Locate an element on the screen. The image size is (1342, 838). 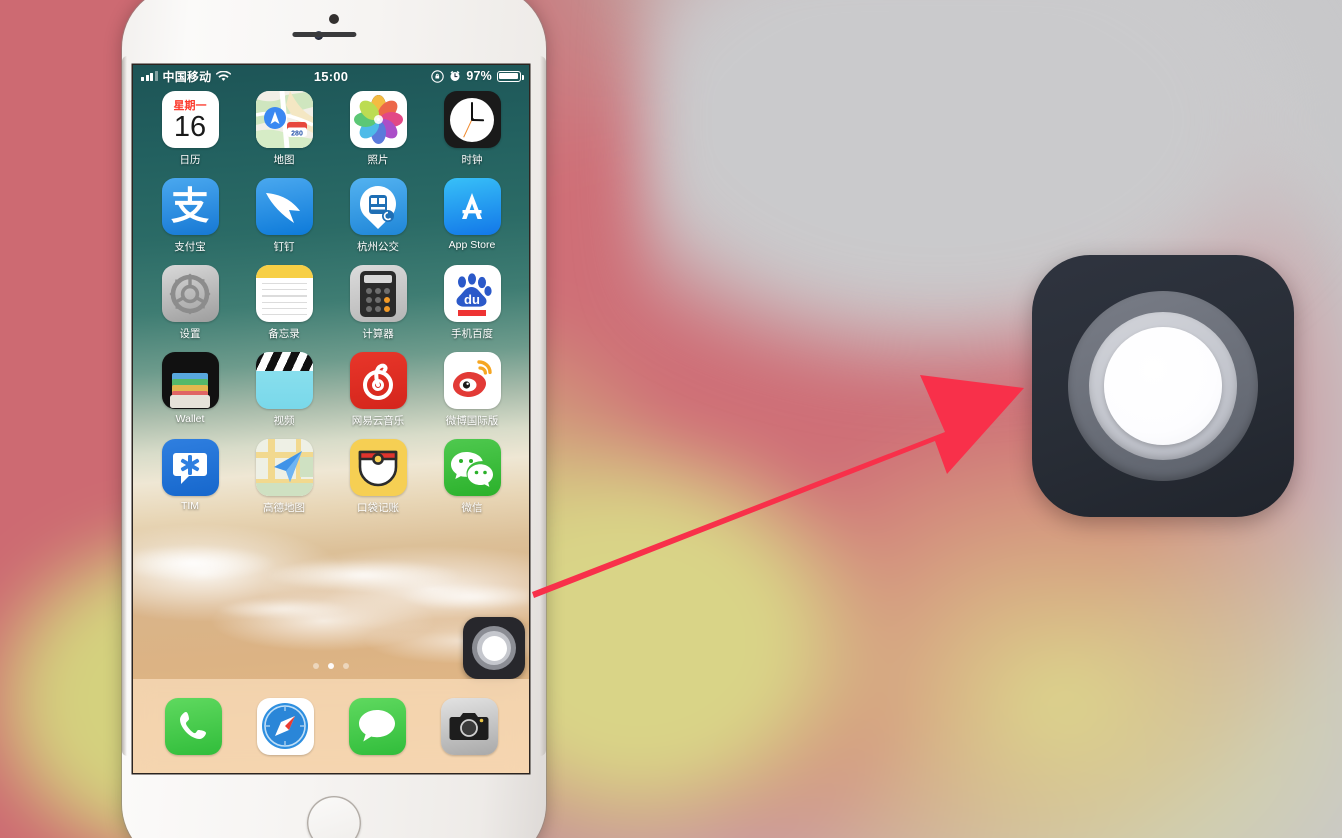
page-dots is located at coordinates (331, 666).